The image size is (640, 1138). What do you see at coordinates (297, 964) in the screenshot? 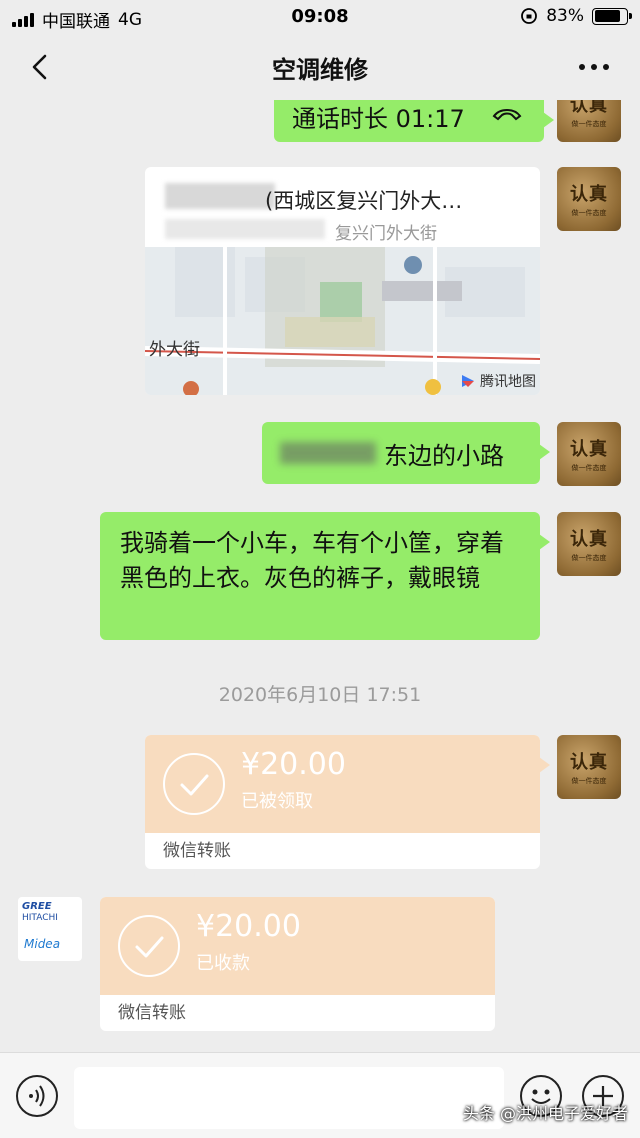
I see `transfer-in-card: ¥20.00 已收款 微信转账` at bounding box center [297, 964].